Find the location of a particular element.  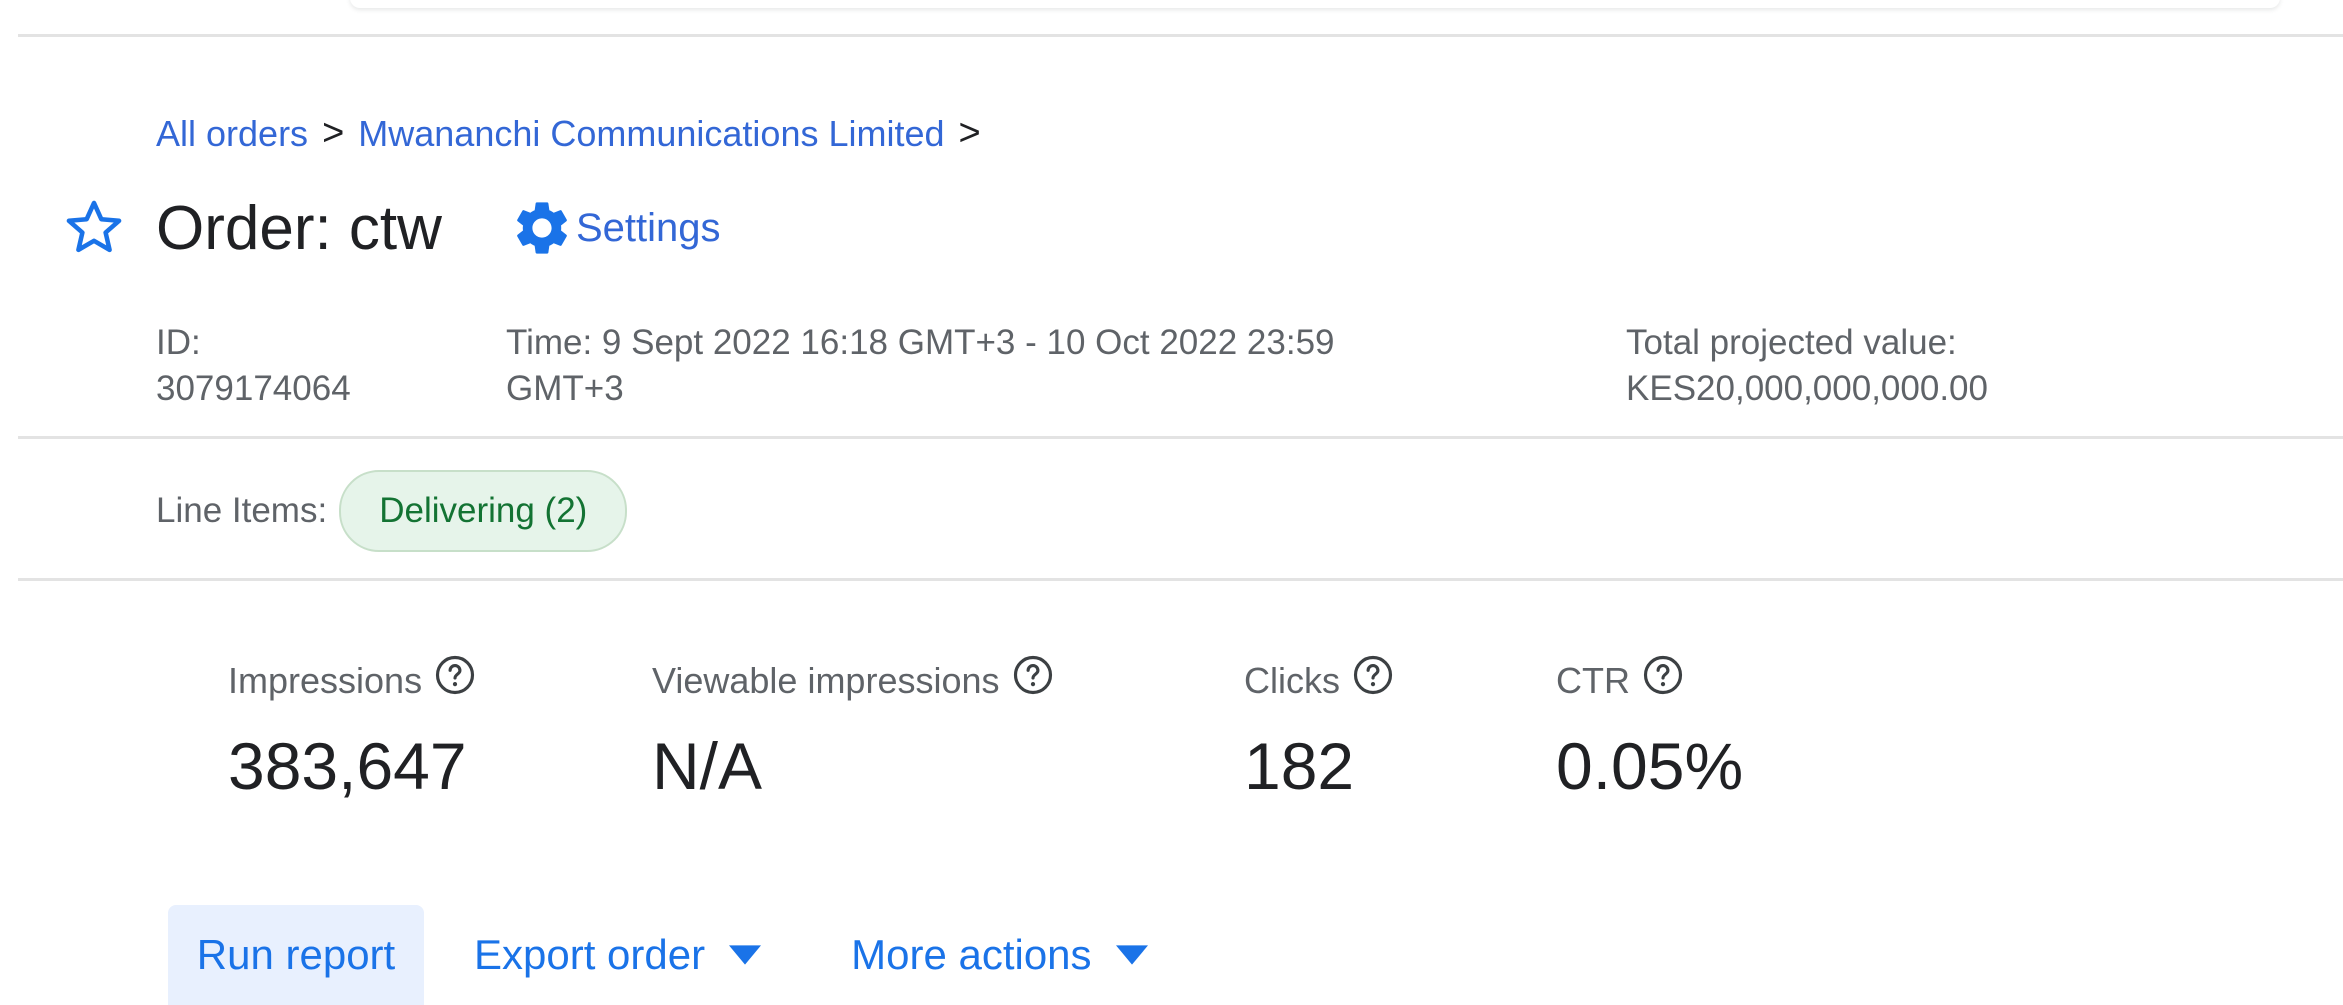

stat-ctr: CTR 0.05% is located at coordinates (1650, 729).